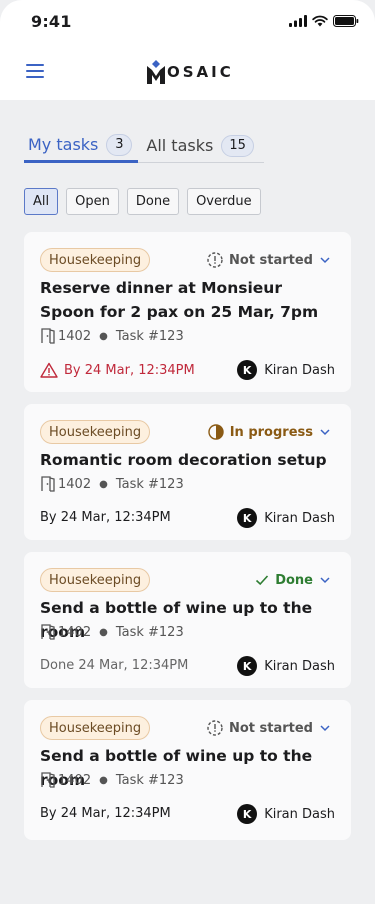 The width and height of the screenshot is (375, 904). Describe the element at coordinates (51, 21) in the screenshot. I see `status-time: 9:41` at that location.